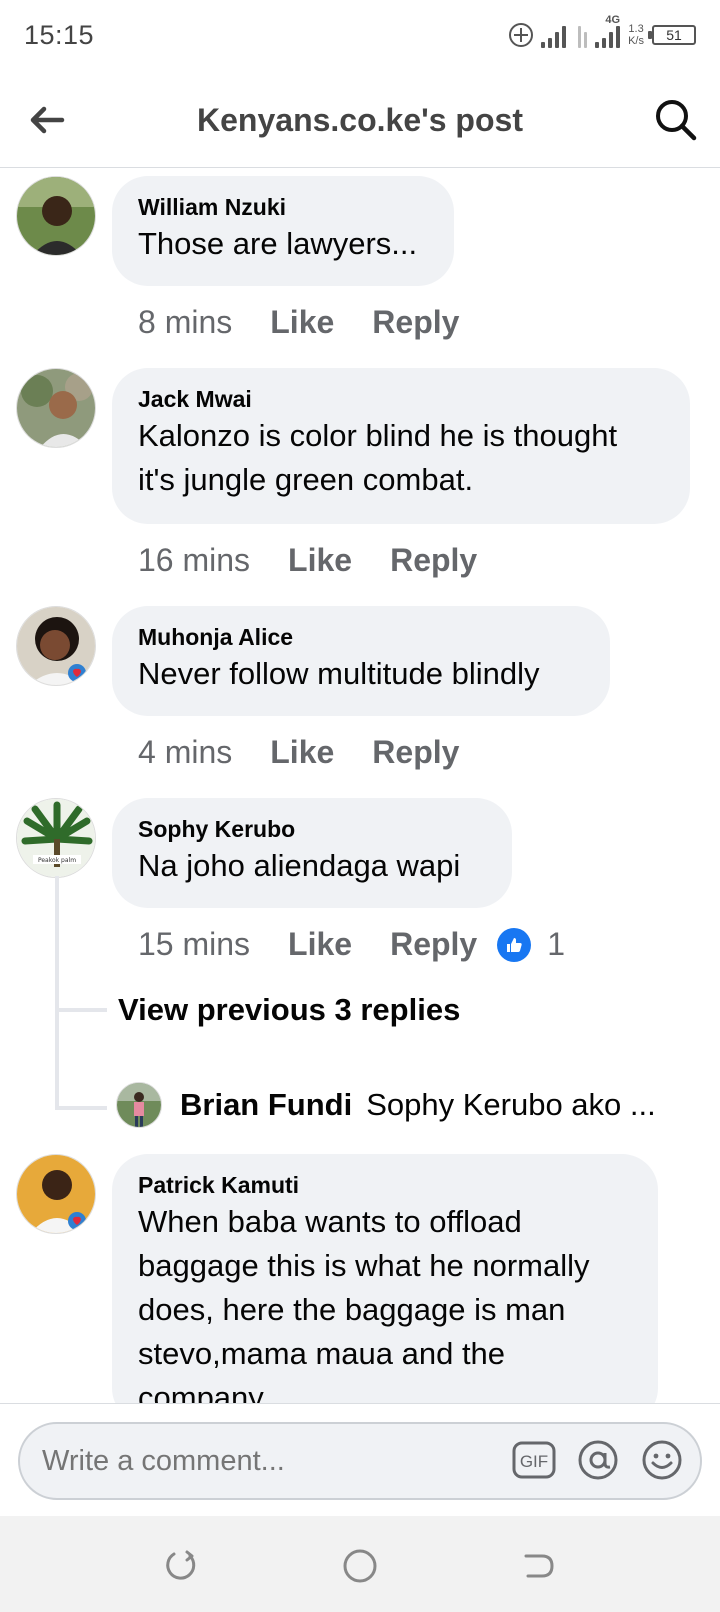  Describe the element at coordinates (57, 860) in the screenshot. I see `avatar-caption: Peakok palm` at that location.